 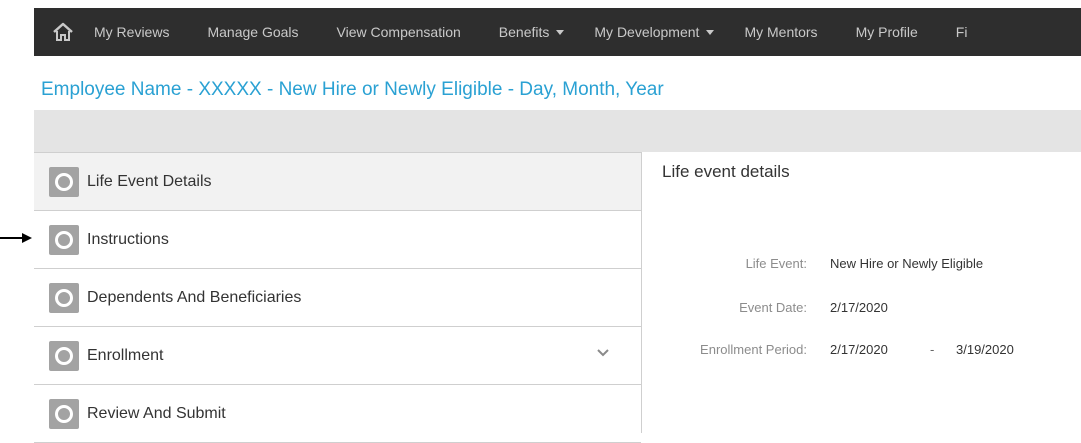 What do you see at coordinates (773, 307) in the screenshot?
I see `event-date-label: Event Date:` at bounding box center [773, 307].